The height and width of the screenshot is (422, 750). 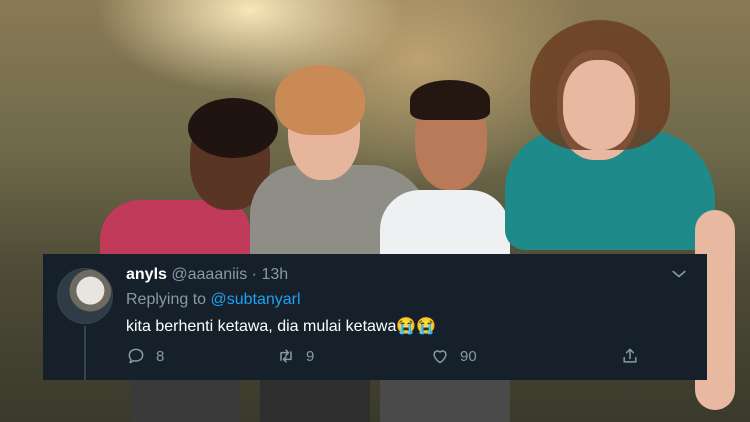 I want to click on retweet-button: 9, so click(x=295, y=356).